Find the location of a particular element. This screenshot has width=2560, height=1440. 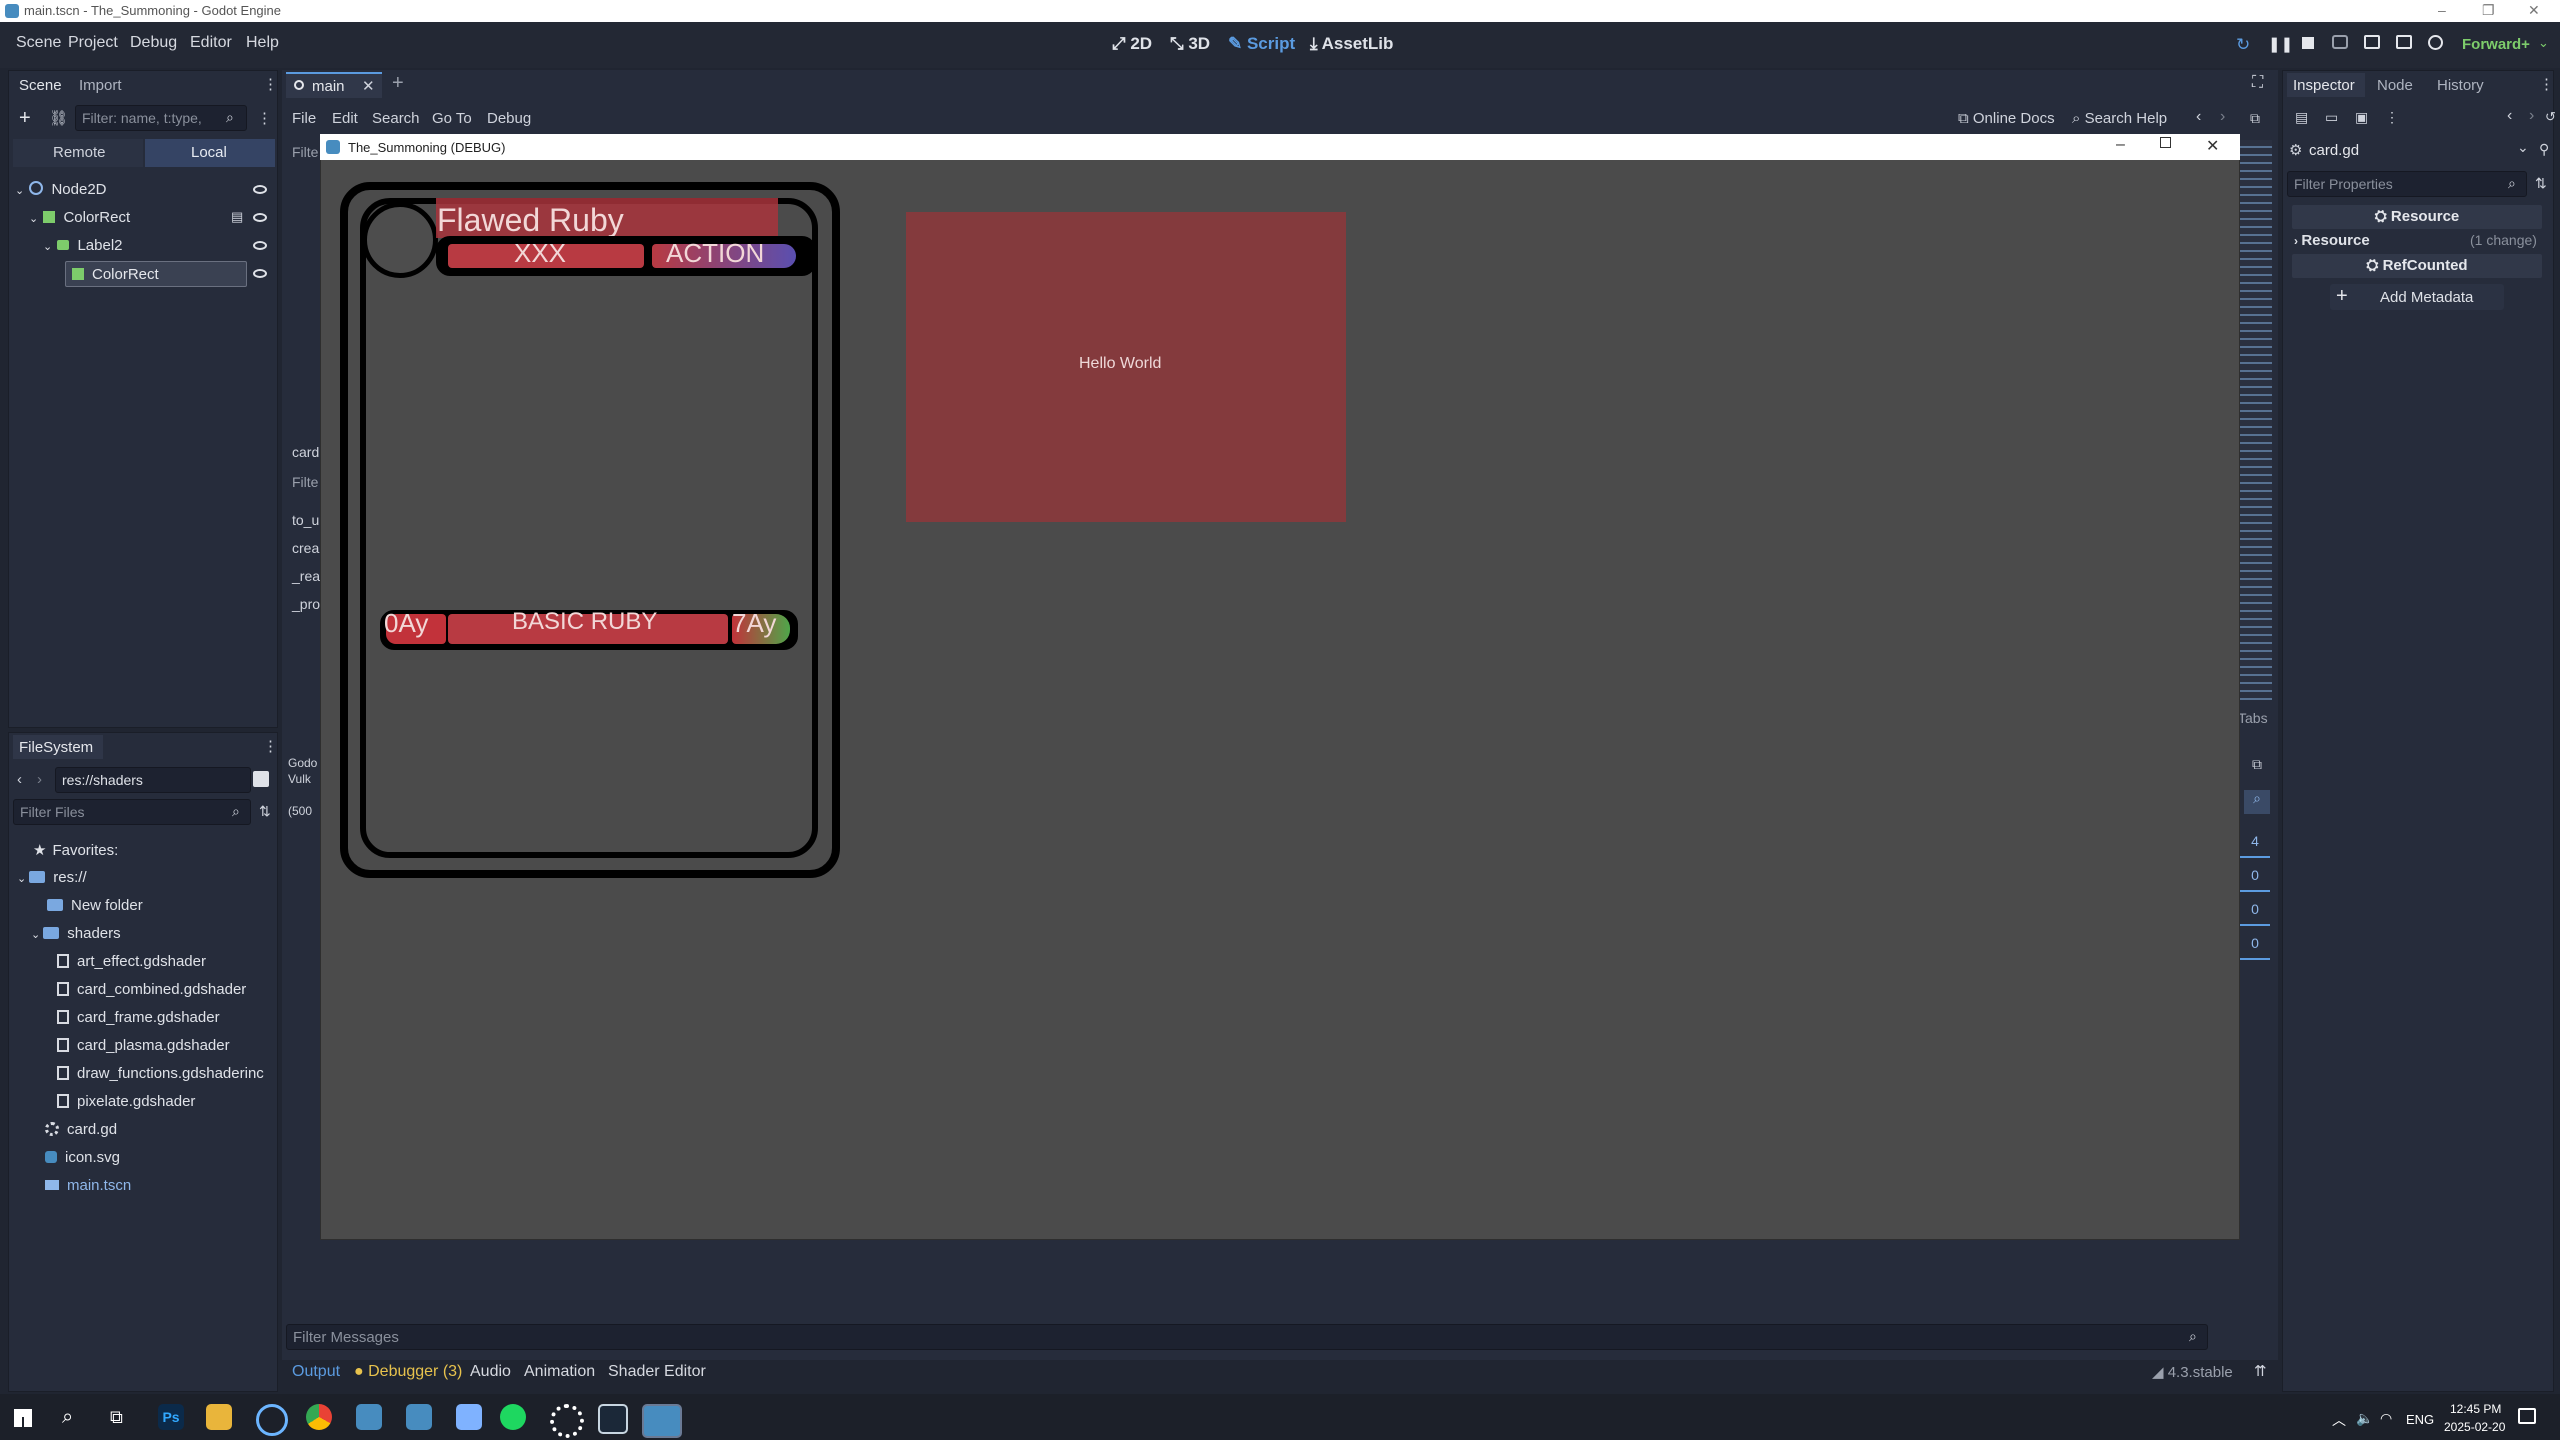

tab-debugger: ● Debugger (3) is located at coordinates (408, 1372).